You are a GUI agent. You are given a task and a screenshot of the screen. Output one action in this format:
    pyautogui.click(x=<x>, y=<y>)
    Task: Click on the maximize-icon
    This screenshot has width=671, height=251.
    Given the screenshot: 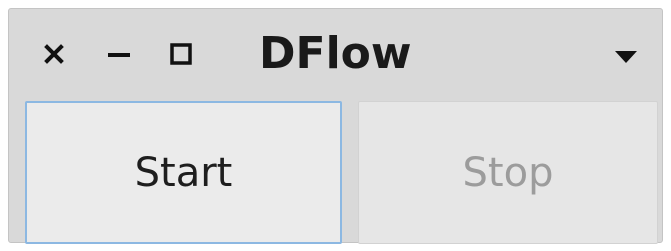 What is the action you would take?
    pyautogui.click(x=181, y=54)
    